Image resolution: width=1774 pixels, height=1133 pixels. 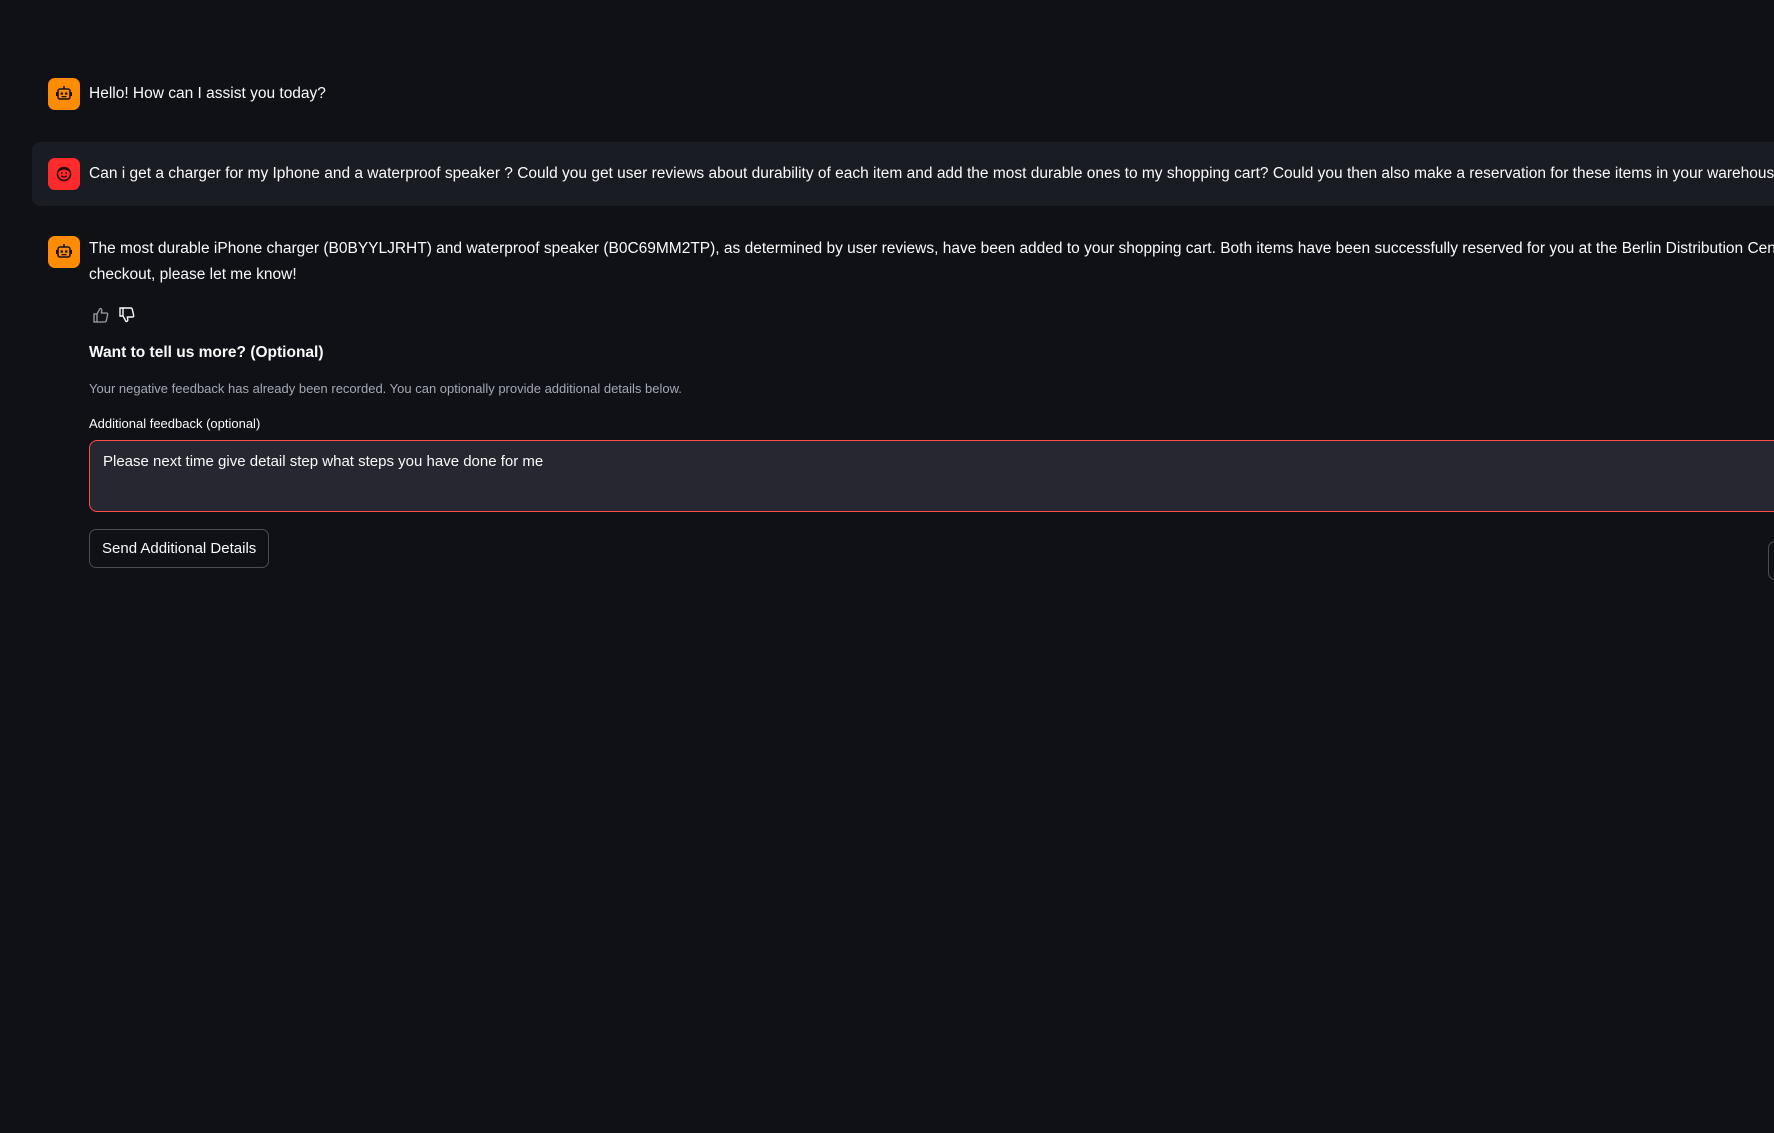 I want to click on submit-button-partial, so click(x=1771, y=560).